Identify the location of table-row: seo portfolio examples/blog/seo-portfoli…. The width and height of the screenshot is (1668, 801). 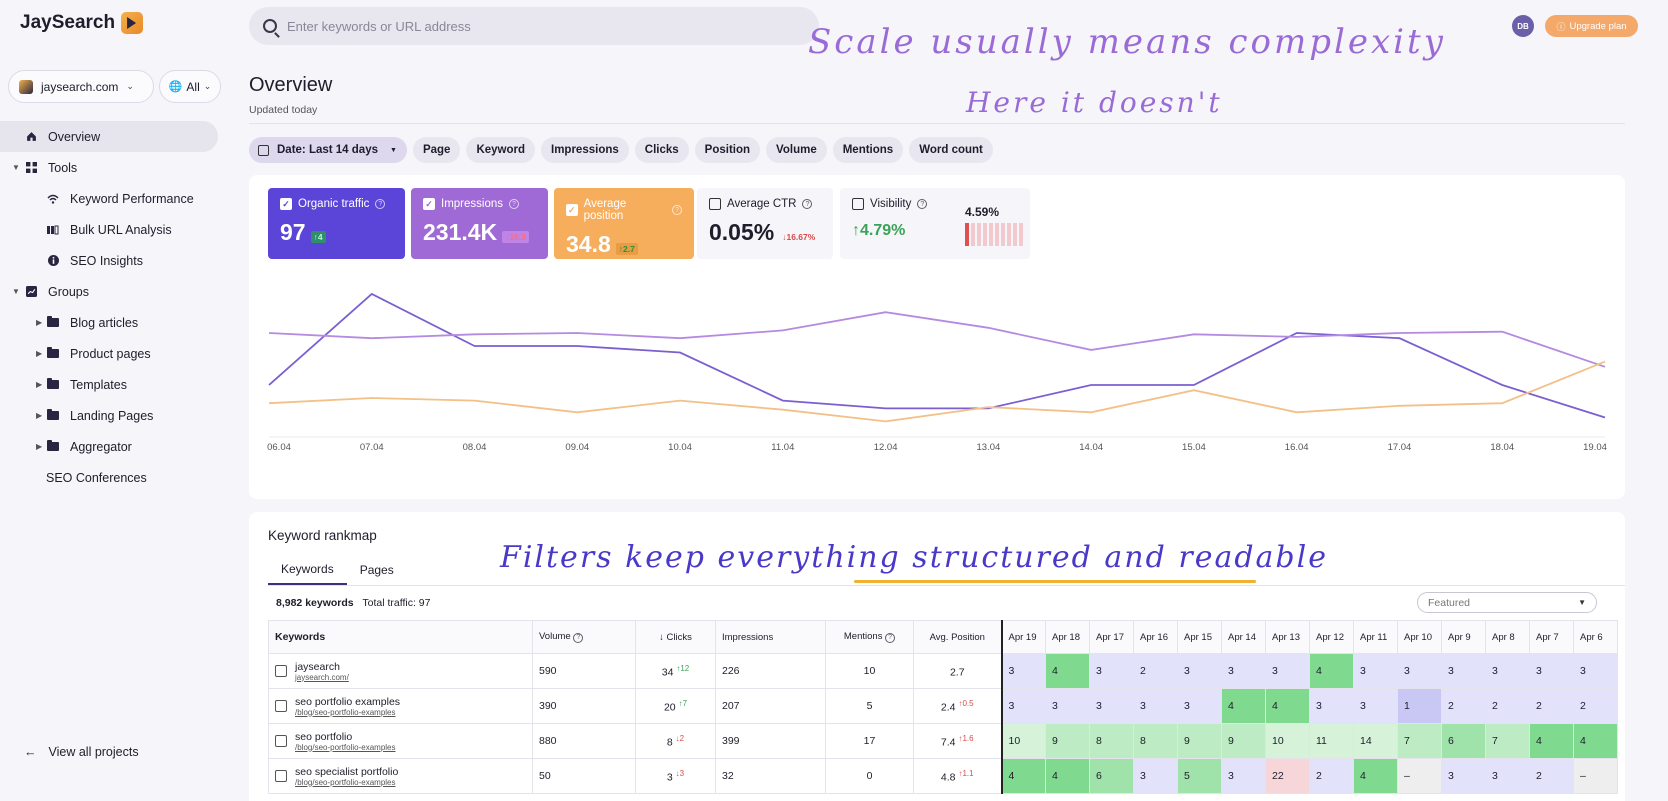
(943, 706).